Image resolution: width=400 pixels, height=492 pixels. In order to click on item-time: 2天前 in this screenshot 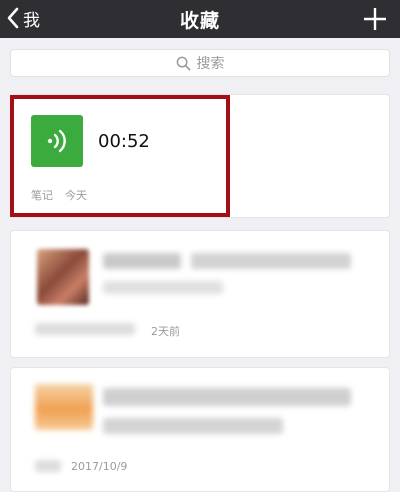, I will do `click(165, 331)`.